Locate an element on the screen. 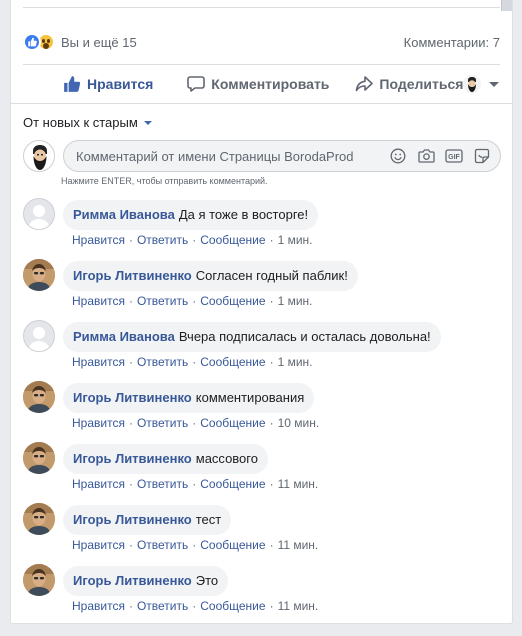  comment-text: Да я тоже в восторге! is located at coordinates (243, 214).